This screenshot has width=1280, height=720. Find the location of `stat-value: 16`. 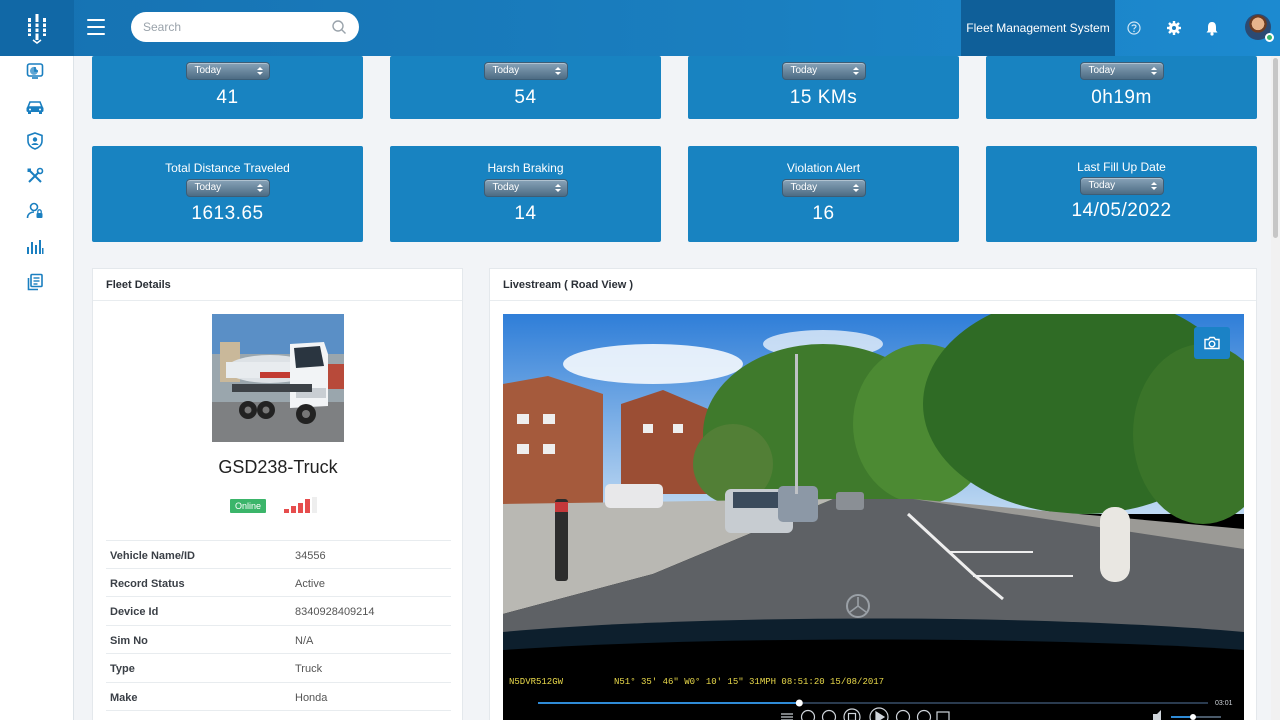

stat-value: 16 is located at coordinates (823, 213).